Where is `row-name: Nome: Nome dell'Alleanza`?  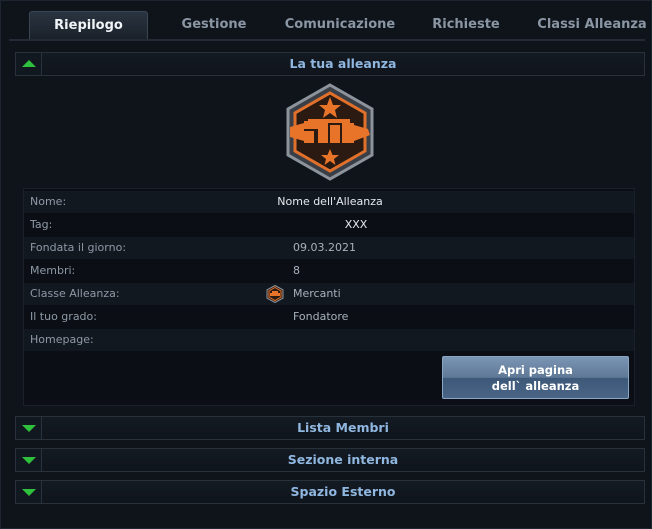
row-name: Nome: Nome dell'Alleanza is located at coordinates (329, 202).